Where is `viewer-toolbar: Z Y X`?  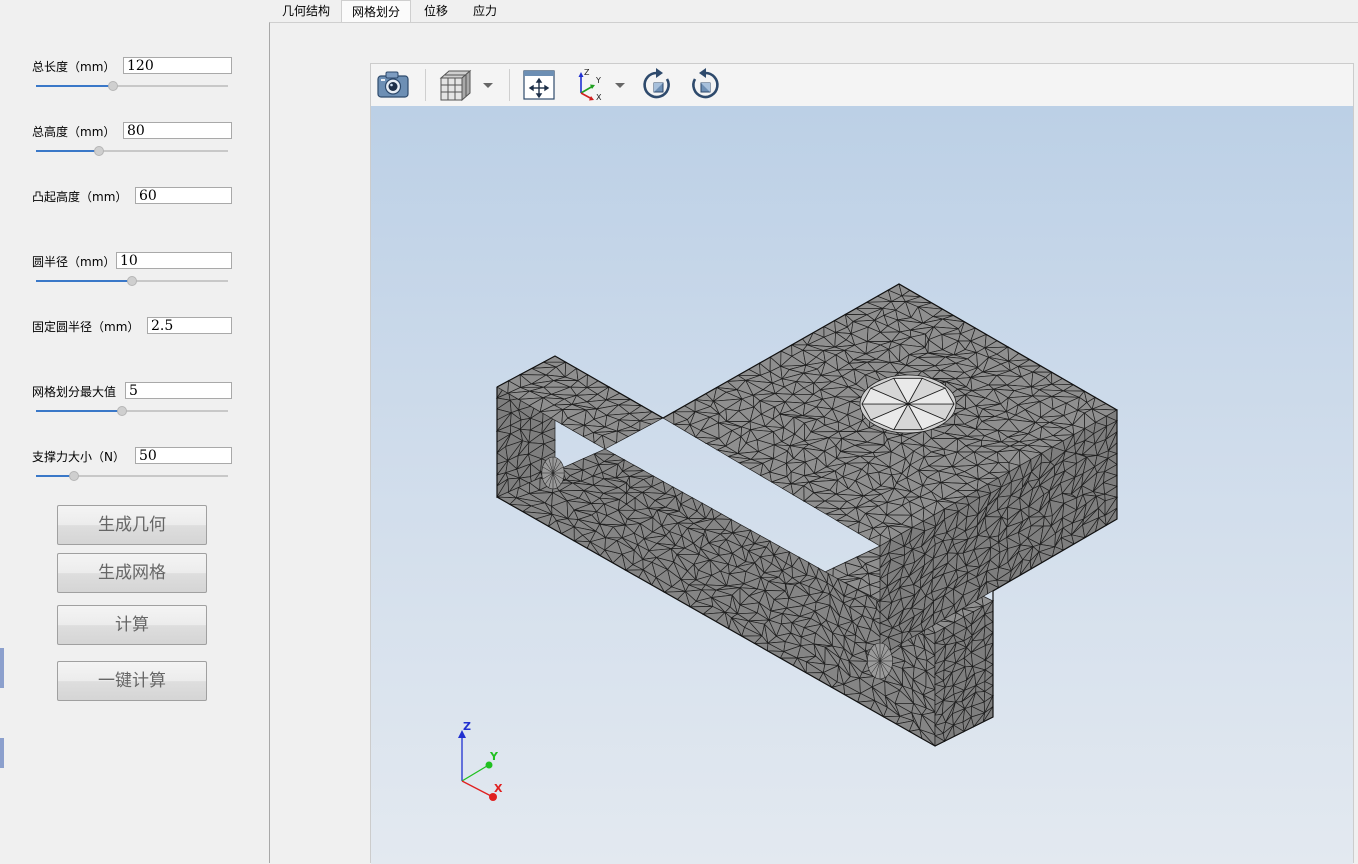
viewer-toolbar: Z Y X is located at coordinates (862, 85).